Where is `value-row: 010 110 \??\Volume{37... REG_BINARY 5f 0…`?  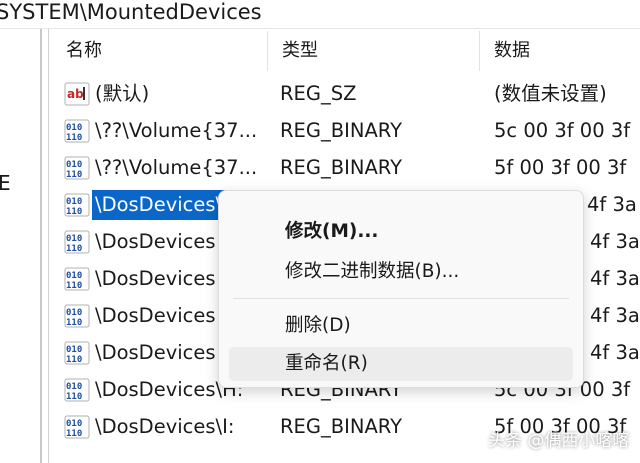
value-row: 010 110 \??\Volume{37... REG_BINARY 5f 0… is located at coordinates (346, 167).